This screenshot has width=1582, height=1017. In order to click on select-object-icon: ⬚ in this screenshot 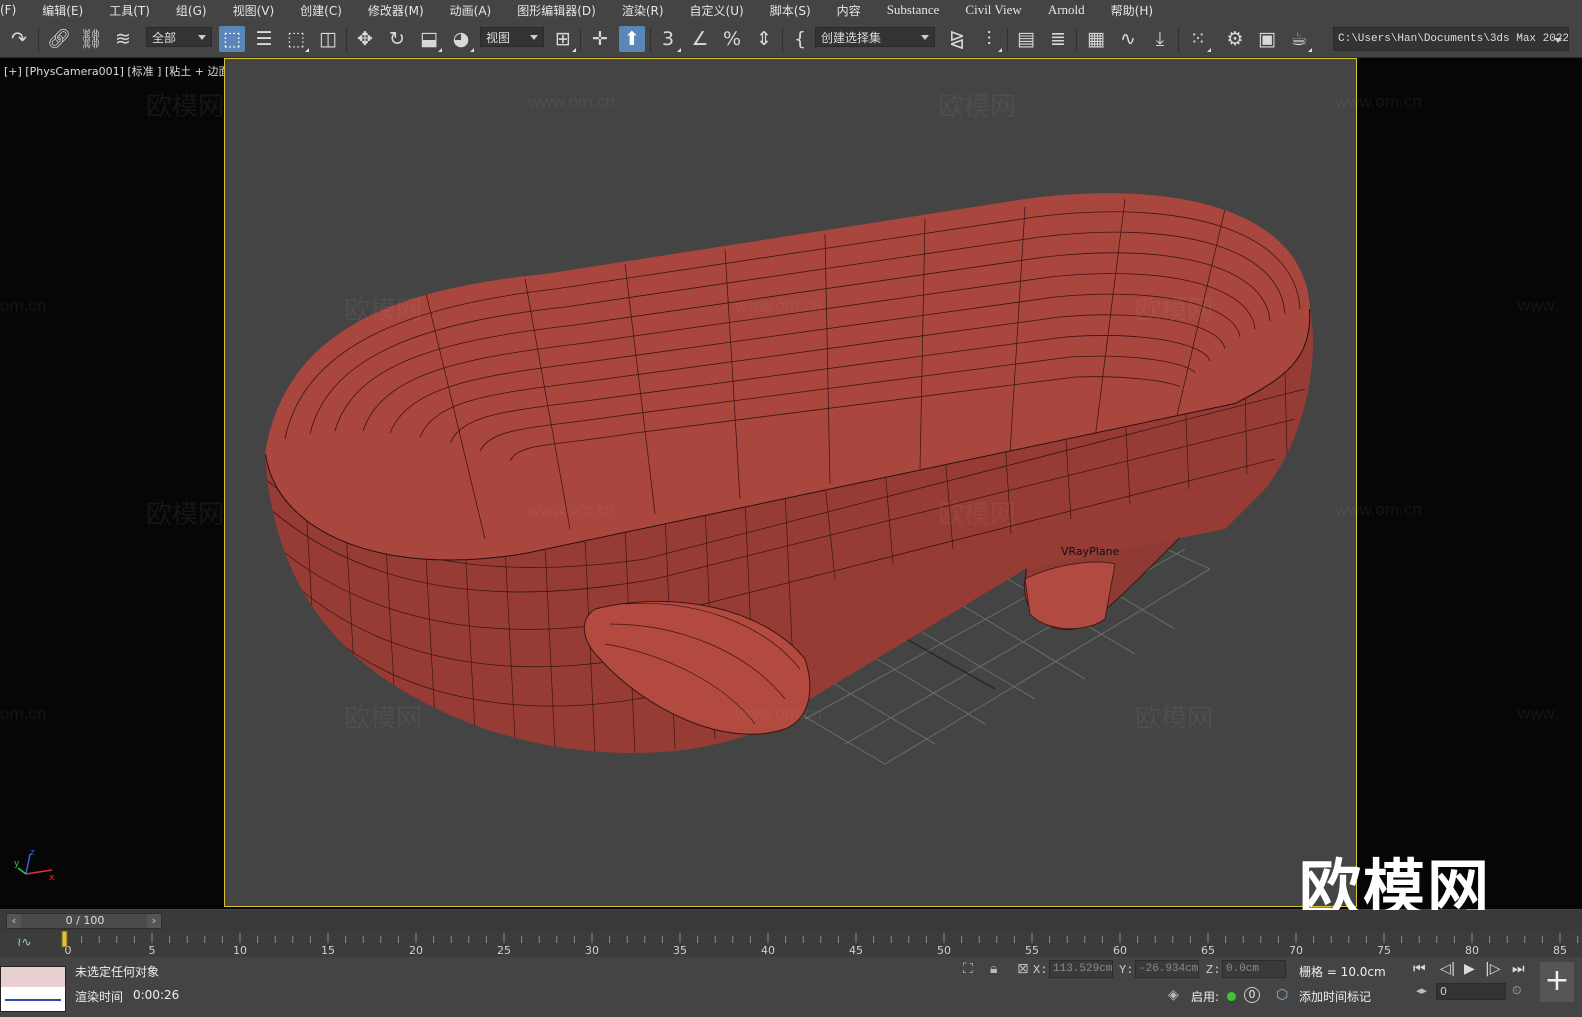, I will do `click(232, 39)`.